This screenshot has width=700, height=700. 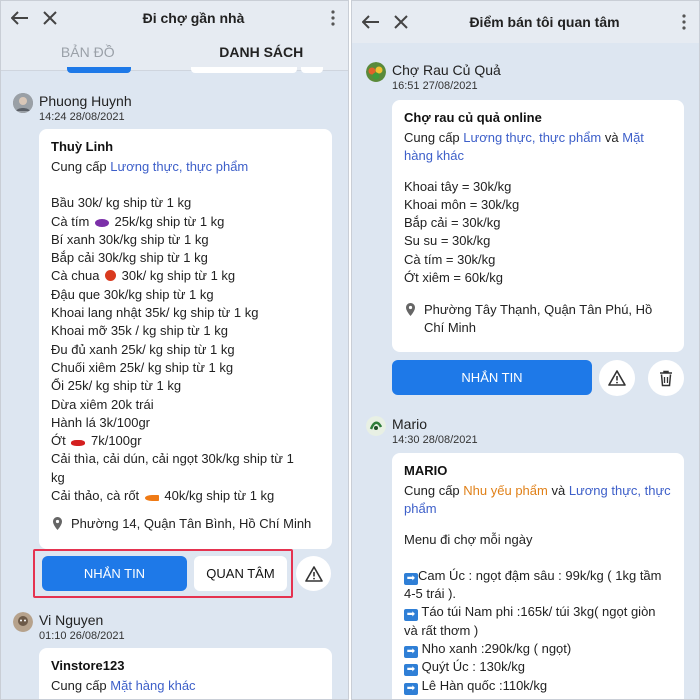 I want to click on location-row: Phường 14, Quận Tân Bình, Hồ Chí Minh, so click(x=185, y=524).